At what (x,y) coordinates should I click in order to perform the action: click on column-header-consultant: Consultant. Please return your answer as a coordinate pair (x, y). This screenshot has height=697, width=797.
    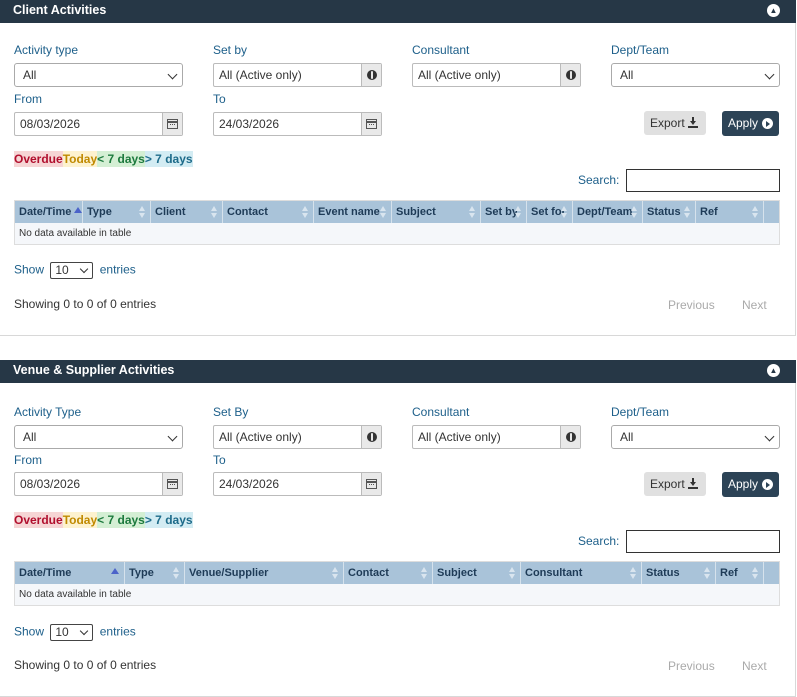
    Looking at the image, I should click on (581, 573).